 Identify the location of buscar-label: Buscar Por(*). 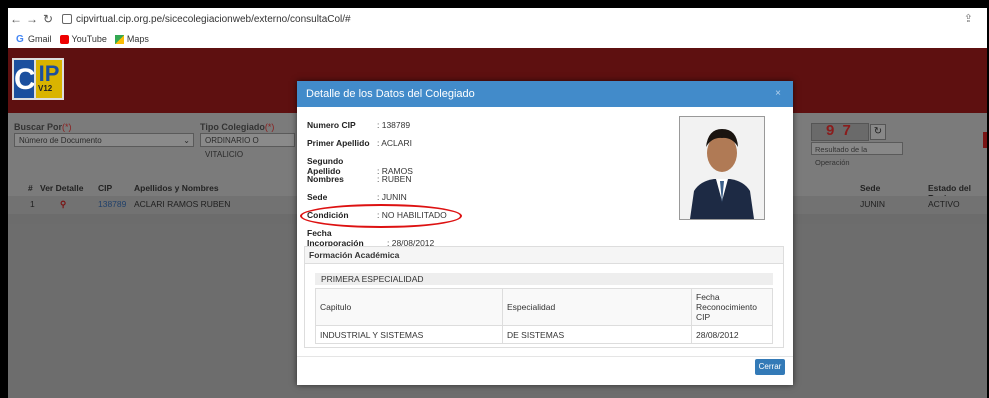
(43, 127).